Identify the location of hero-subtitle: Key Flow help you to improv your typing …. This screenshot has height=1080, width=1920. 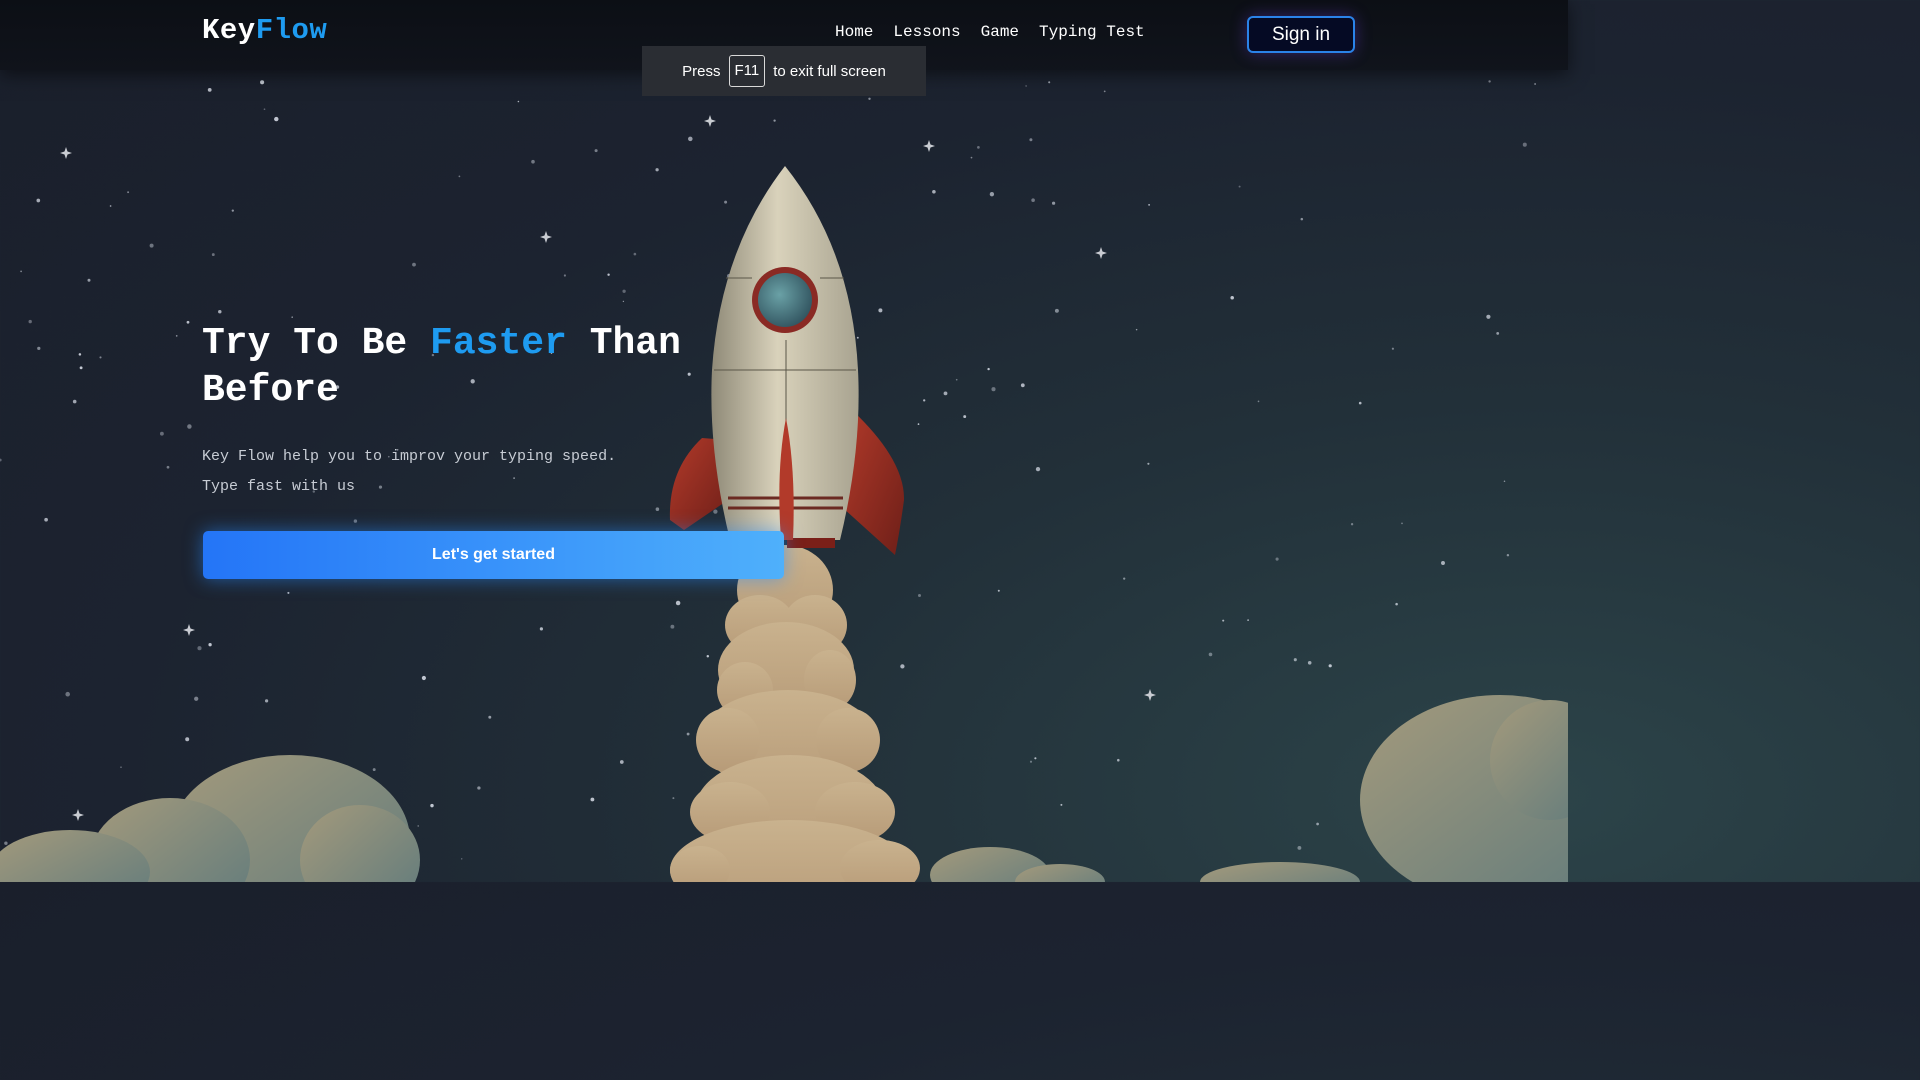
(409, 472).